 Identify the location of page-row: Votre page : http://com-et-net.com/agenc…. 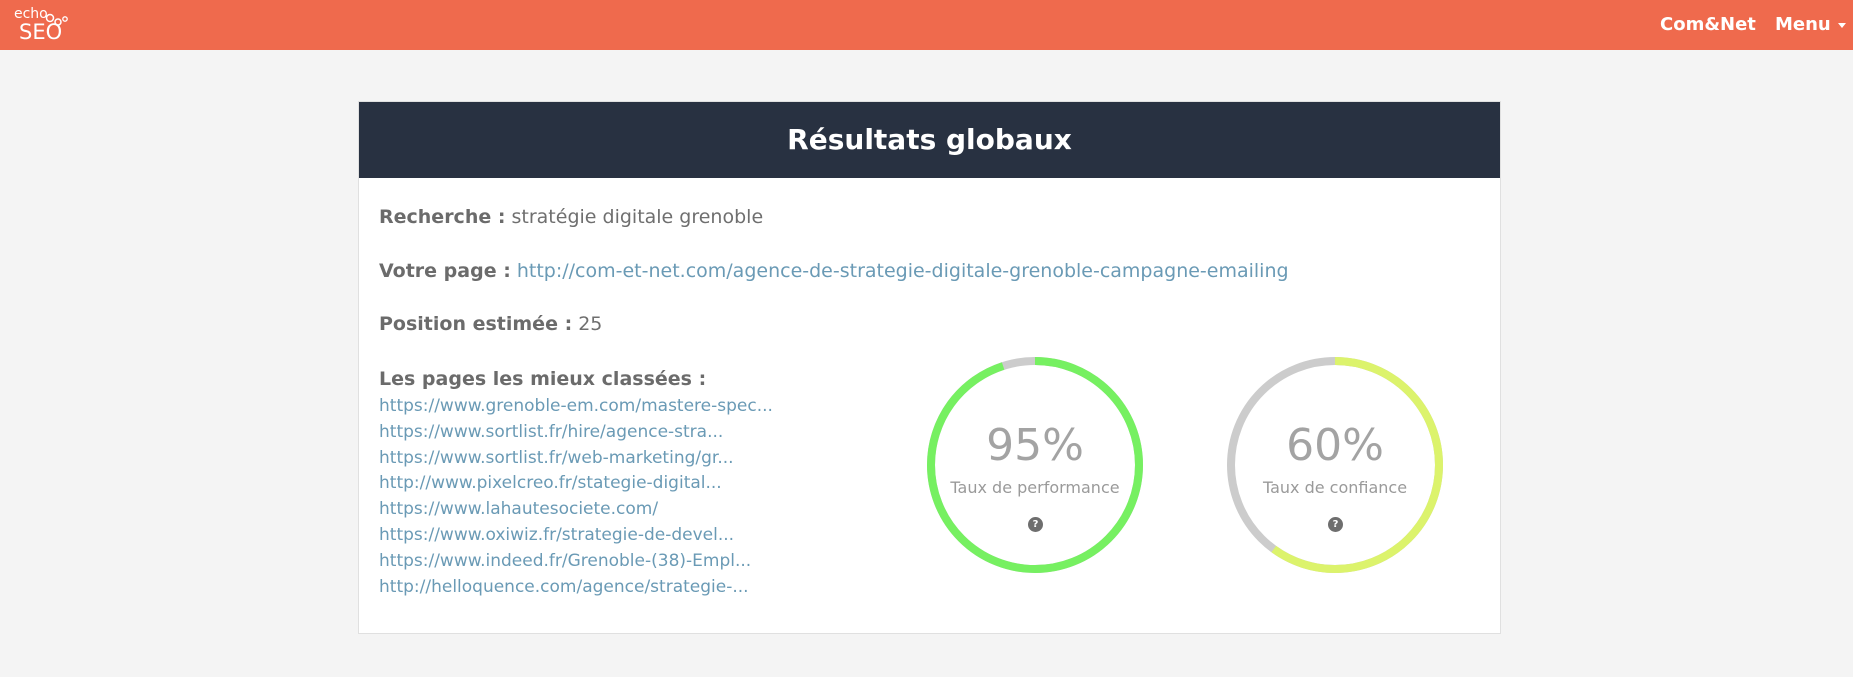
(834, 271).